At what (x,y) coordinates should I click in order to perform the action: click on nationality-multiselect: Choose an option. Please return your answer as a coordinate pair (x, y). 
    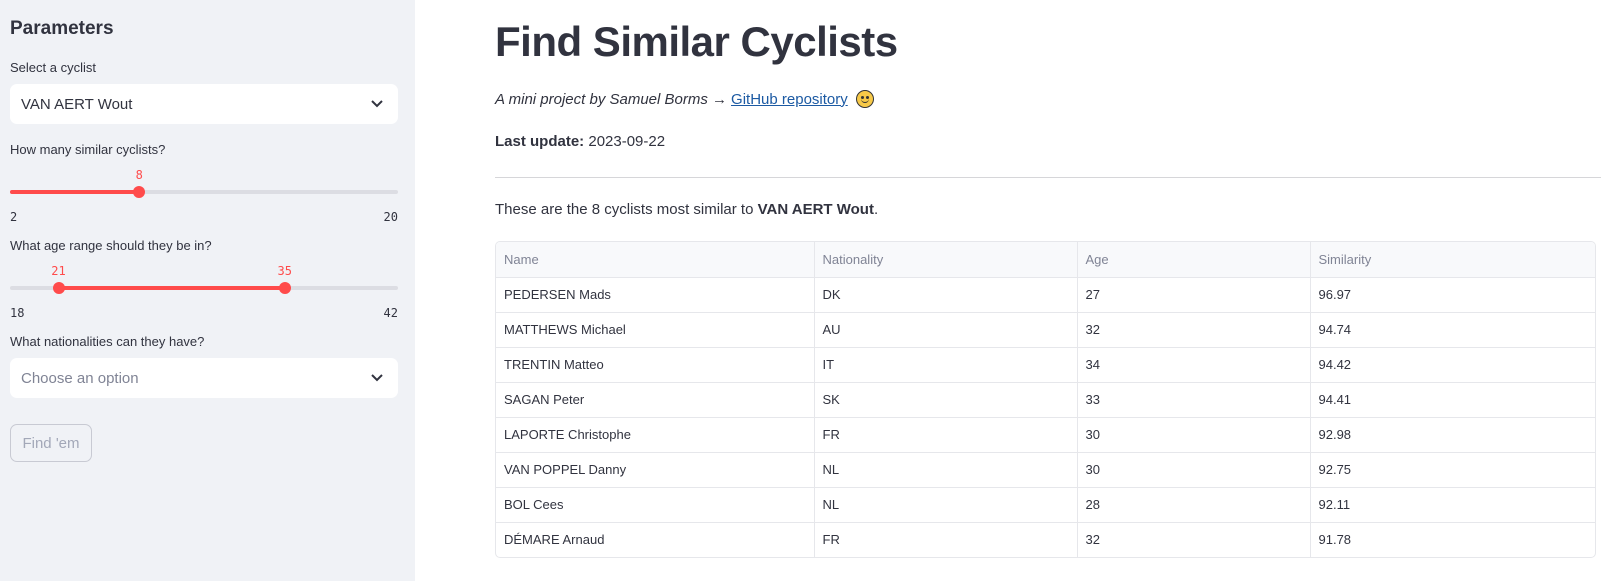
    Looking at the image, I should click on (204, 378).